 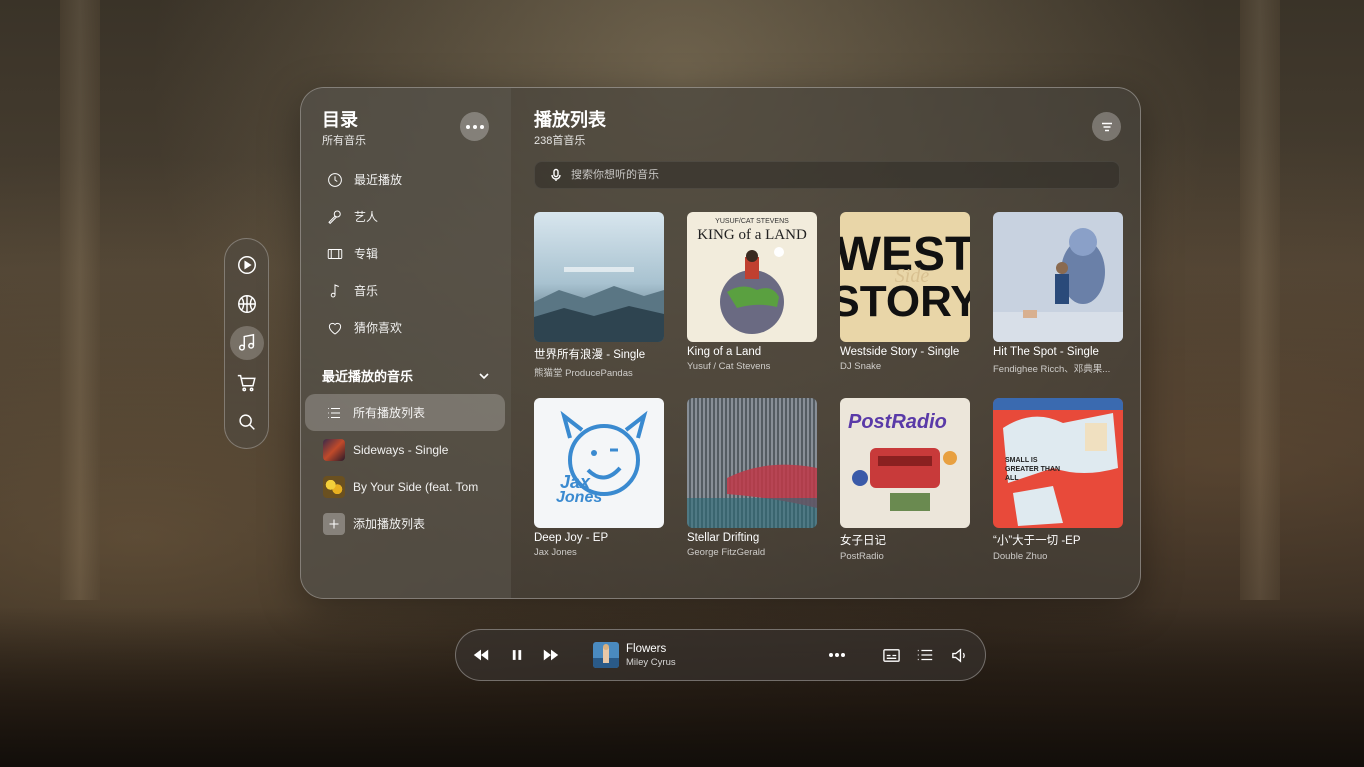 What do you see at coordinates (405, 253) in the screenshot?
I see `menu-item-albums: 专辑` at bounding box center [405, 253].